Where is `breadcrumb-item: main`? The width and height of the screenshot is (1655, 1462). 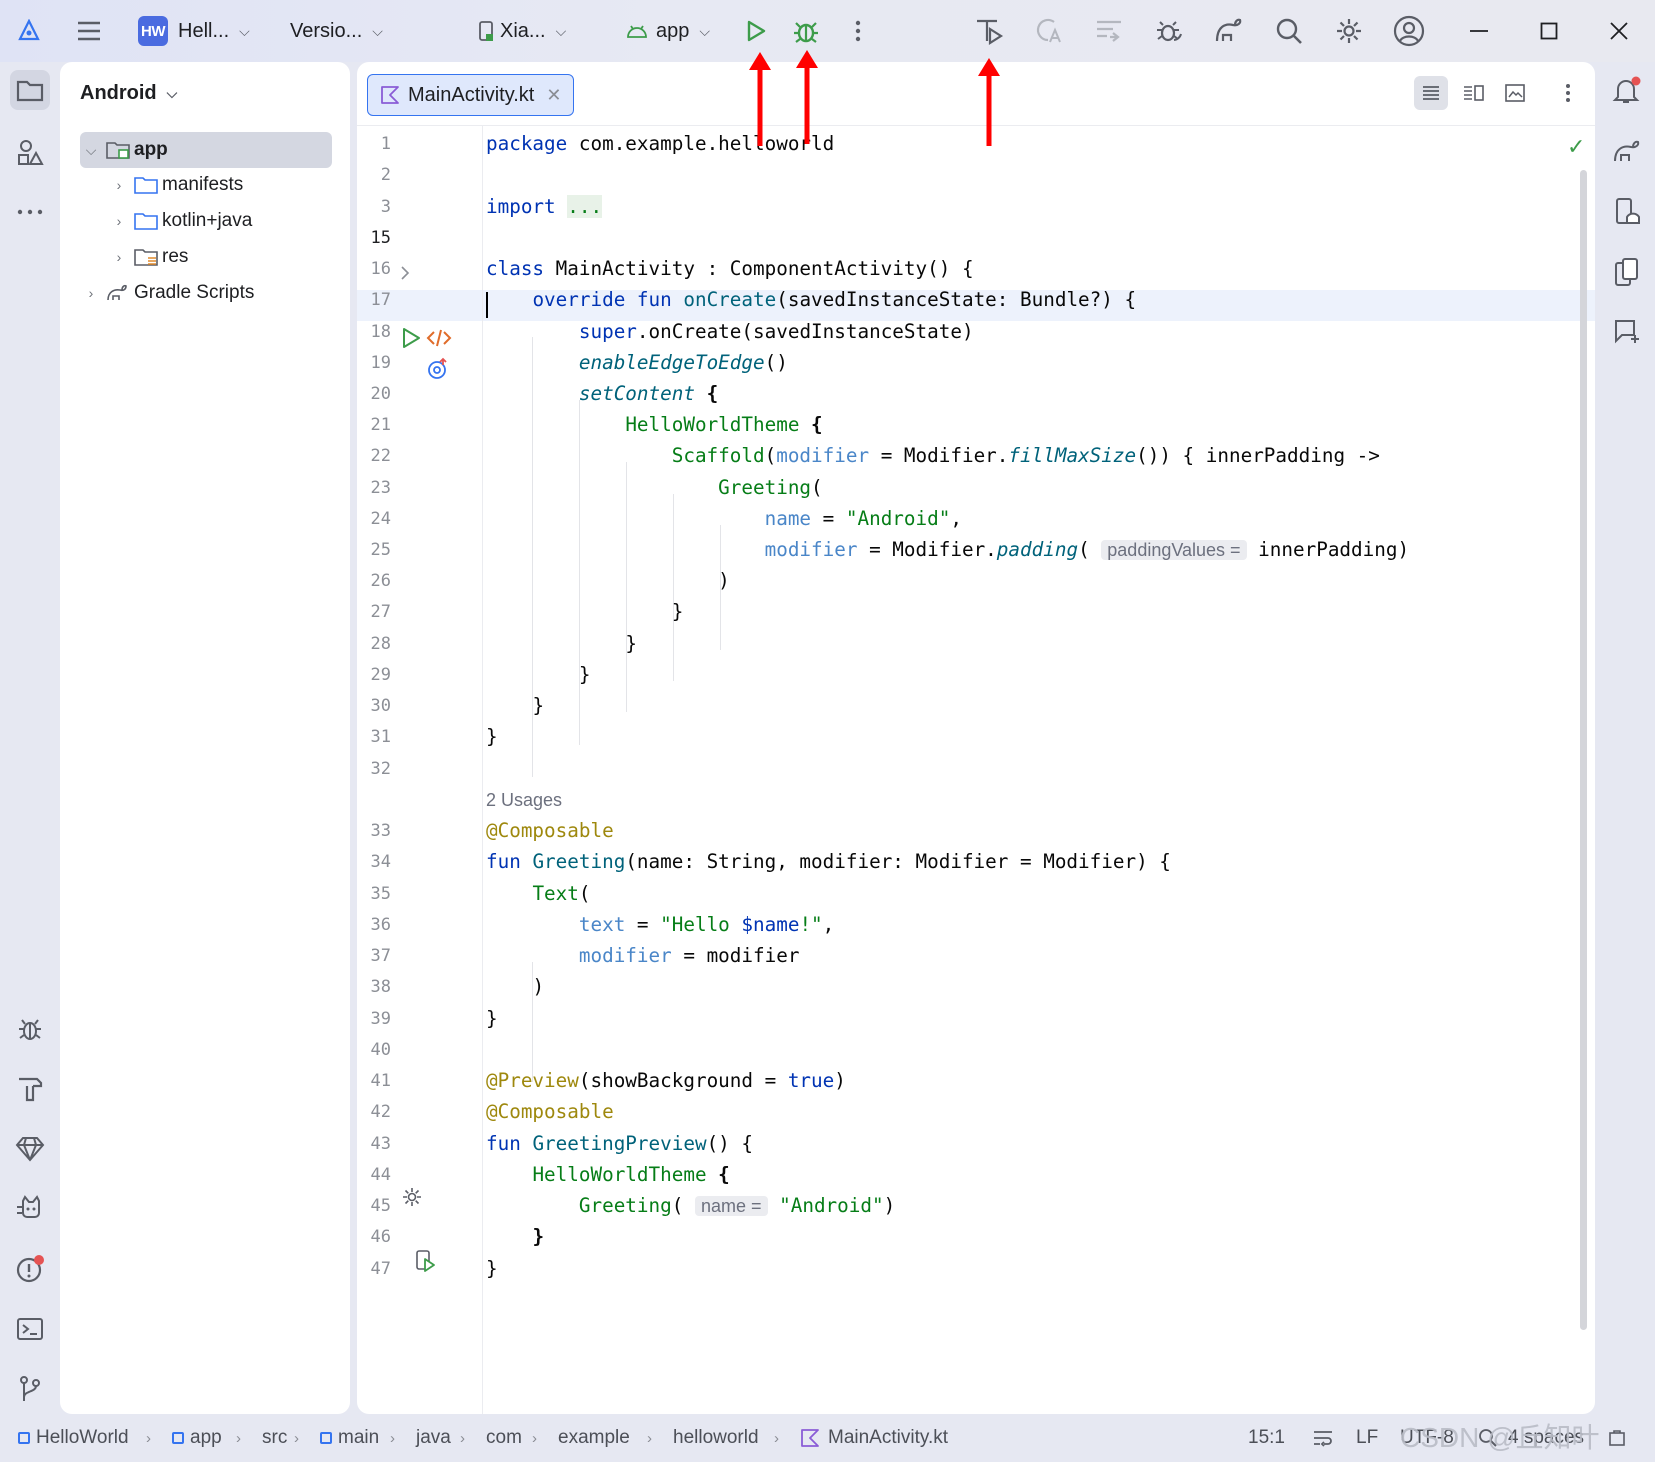 breadcrumb-item: main is located at coordinates (349, 1438).